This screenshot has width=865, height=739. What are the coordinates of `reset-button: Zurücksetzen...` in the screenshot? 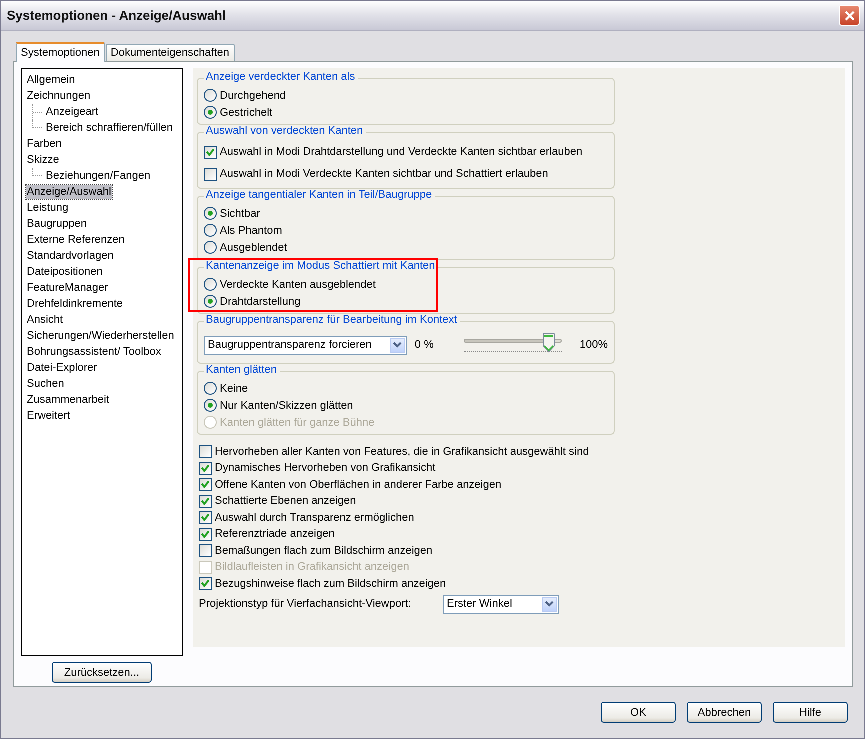 It's located at (102, 672).